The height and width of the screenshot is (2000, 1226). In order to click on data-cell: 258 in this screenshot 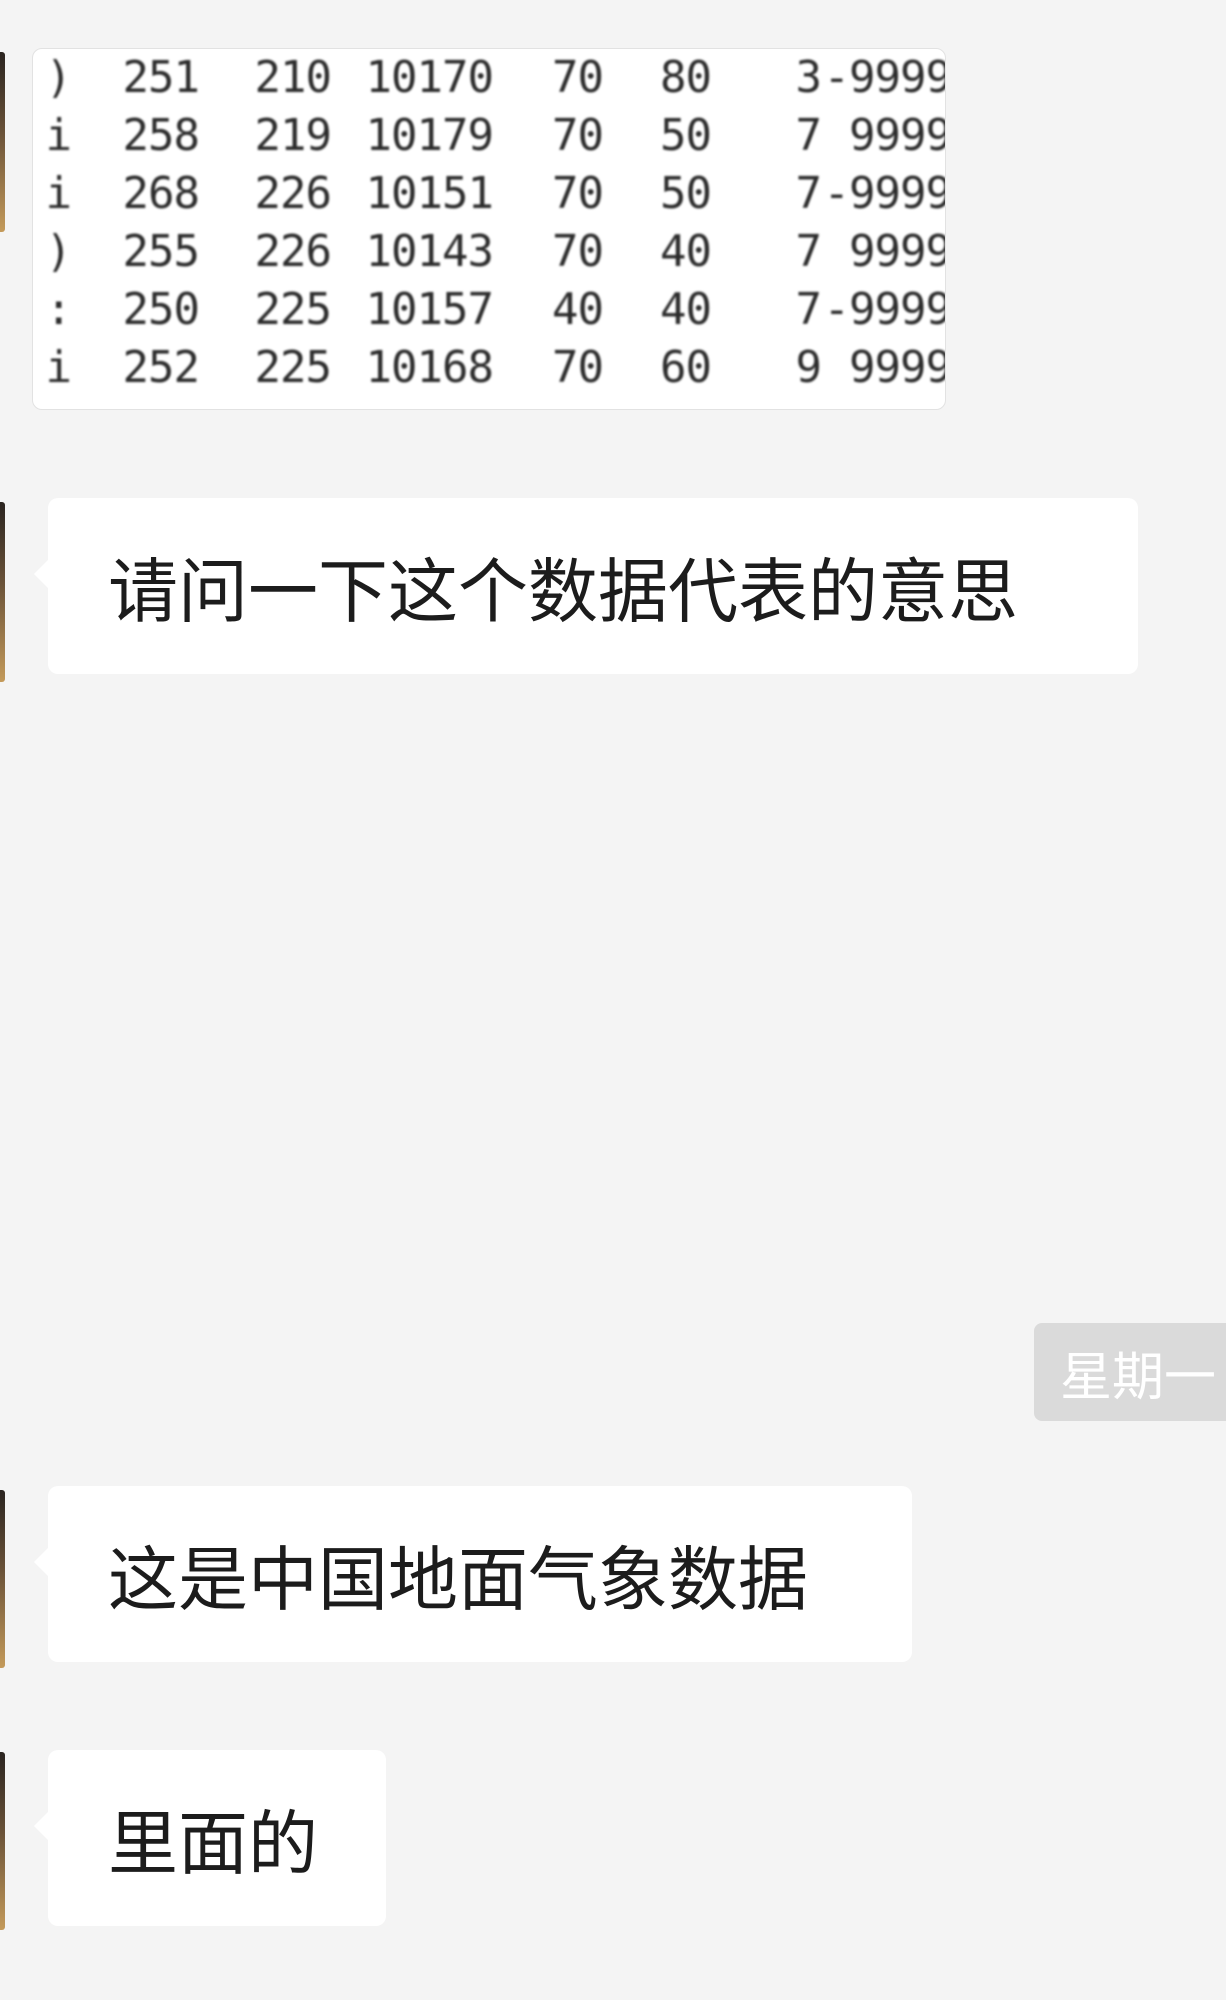, I will do `click(161, 135)`.